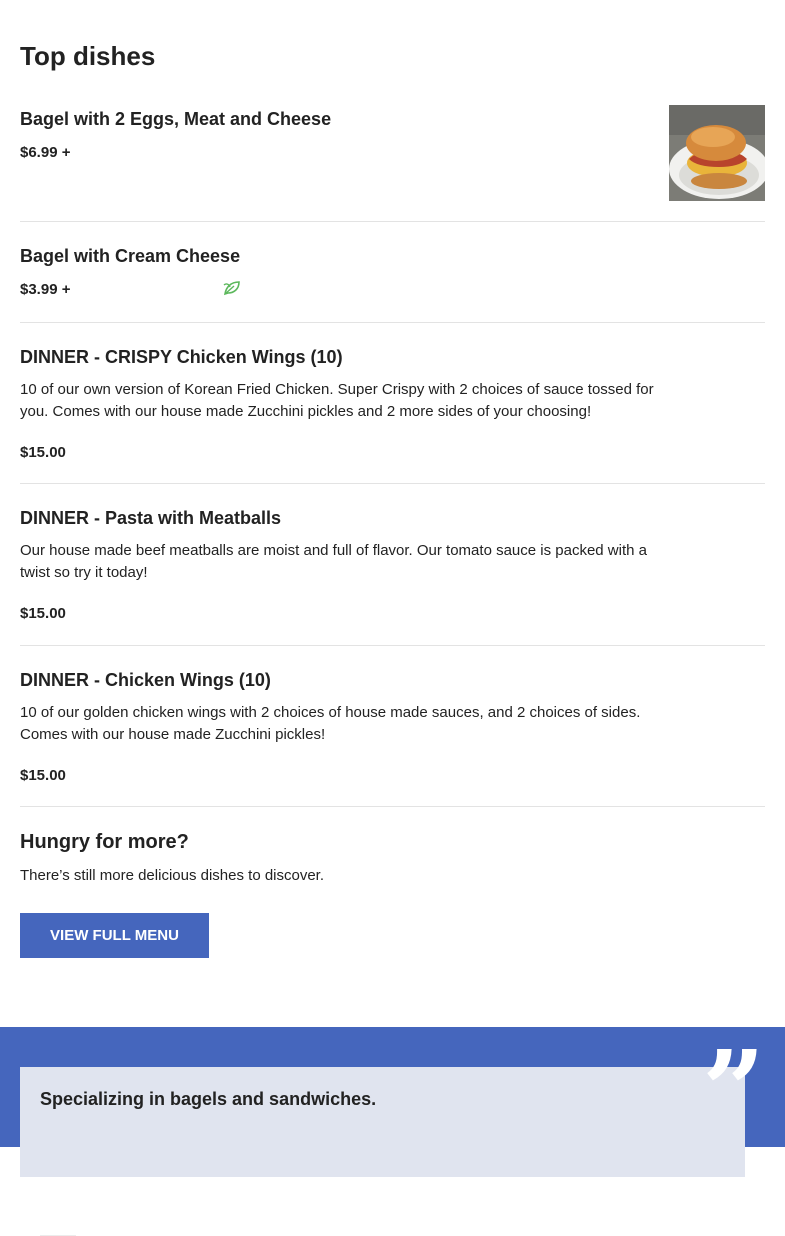  Describe the element at coordinates (392, 272) in the screenshot. I see `dish-item: Bagel with Cream Cheese $3.99 +` at that location.